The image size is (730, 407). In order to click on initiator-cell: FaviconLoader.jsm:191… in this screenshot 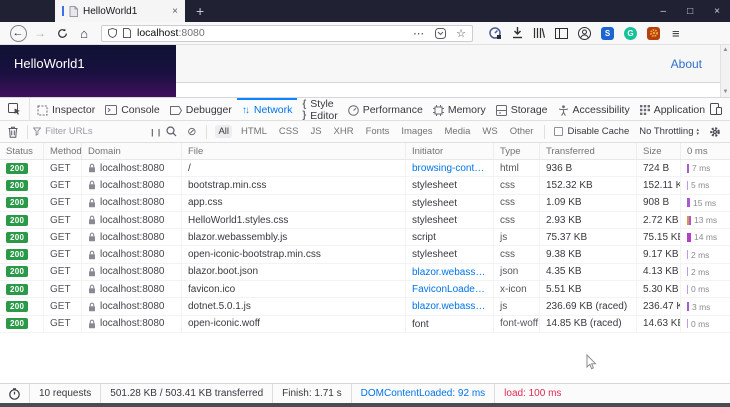, I will do `click(450, 289)`.